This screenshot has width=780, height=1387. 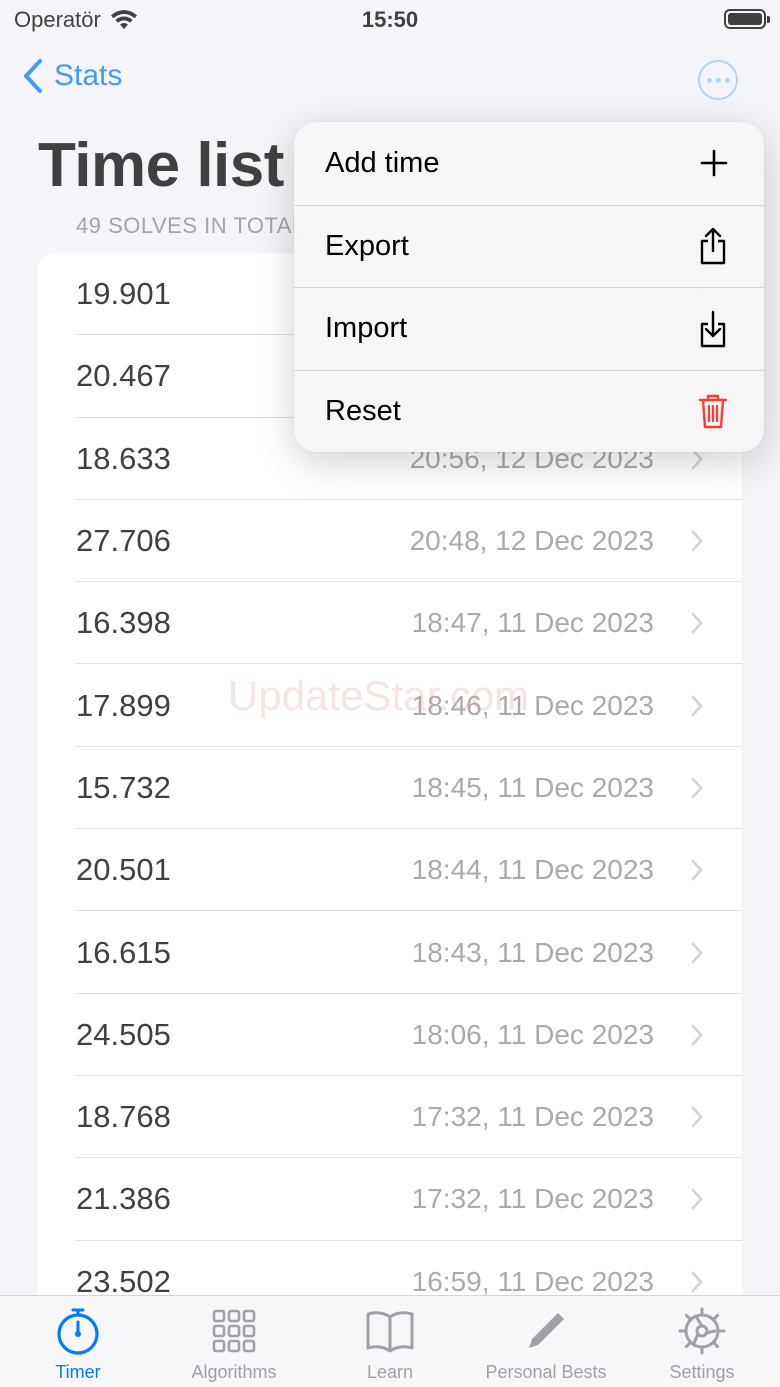 I want to click on solve-date: 18:06, 11 Dec 2023, so click(x=532, y=1034).